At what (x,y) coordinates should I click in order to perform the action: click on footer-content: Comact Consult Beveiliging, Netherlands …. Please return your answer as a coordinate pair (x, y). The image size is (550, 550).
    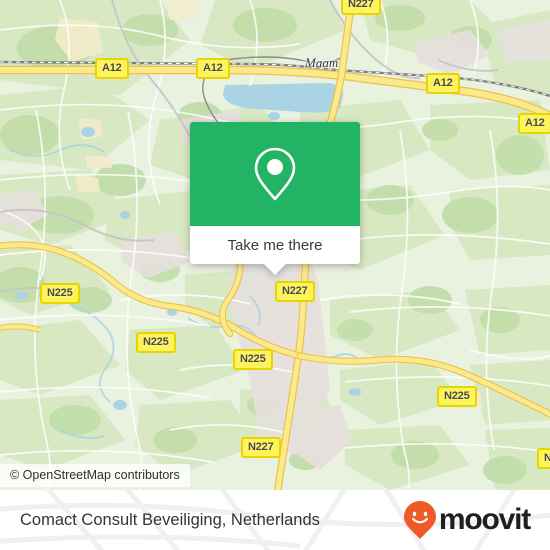
    Looking at the image, I should click on (275, 520).